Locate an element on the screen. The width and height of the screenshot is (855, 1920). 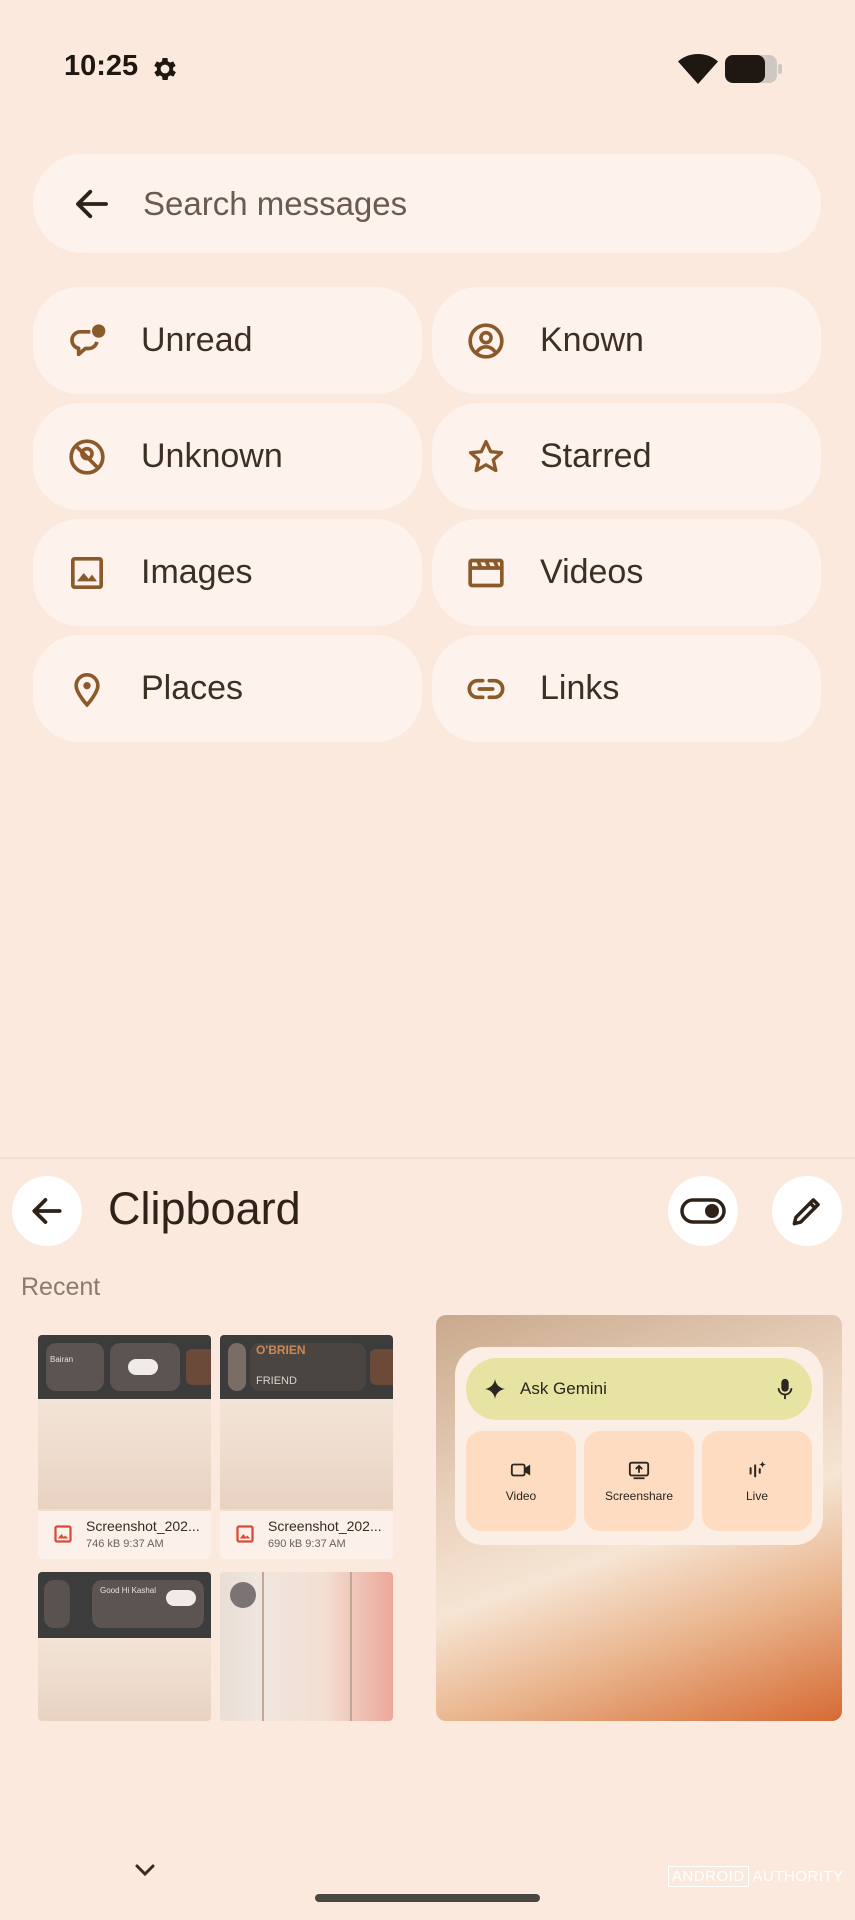
clipboard-title: Clipboard is located at coordinates (204, 1208).